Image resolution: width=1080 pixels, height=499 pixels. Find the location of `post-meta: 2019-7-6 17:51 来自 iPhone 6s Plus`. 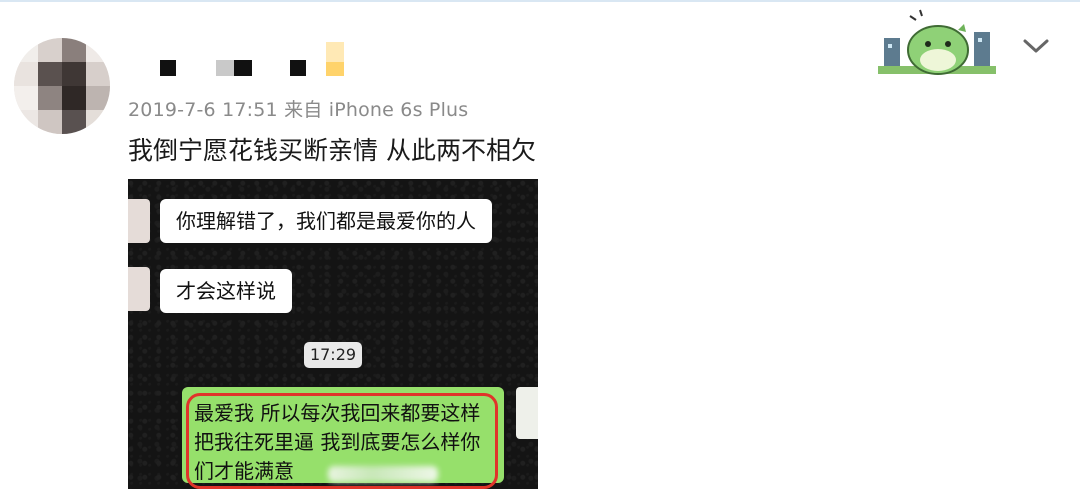

post-meta: 2019-7-6 17:51 来自 iPhone 6s Plus is located at coordinates (298, 110).